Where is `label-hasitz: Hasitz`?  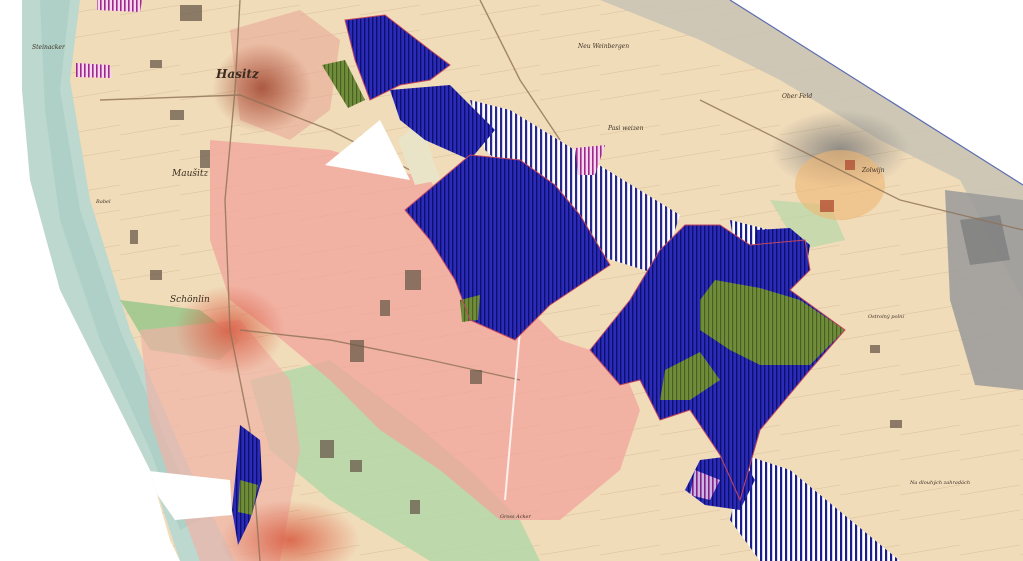 label-hasitz: Hasitz is located at coordinates (237, 74).